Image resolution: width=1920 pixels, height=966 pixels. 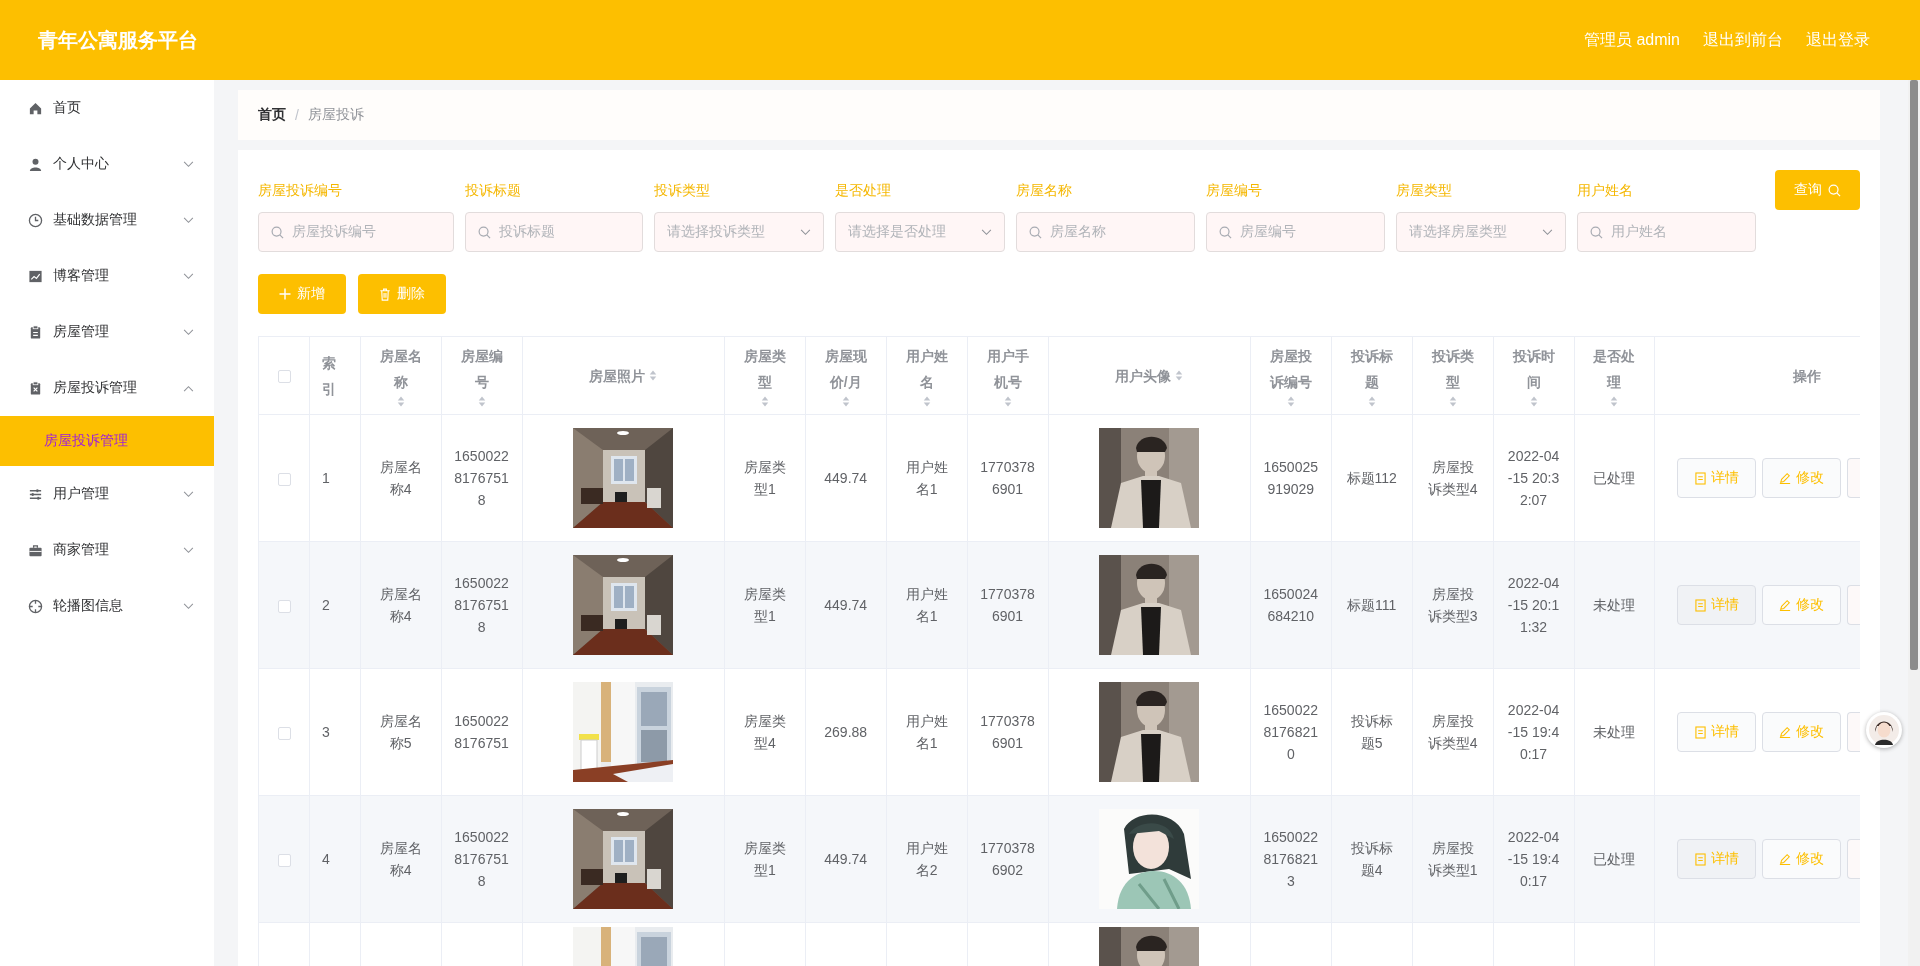 What do you see at coordinates (1614, 369) in the screenshot?
I see `column-header: 是否处理` at bounding box center [1614, 369].